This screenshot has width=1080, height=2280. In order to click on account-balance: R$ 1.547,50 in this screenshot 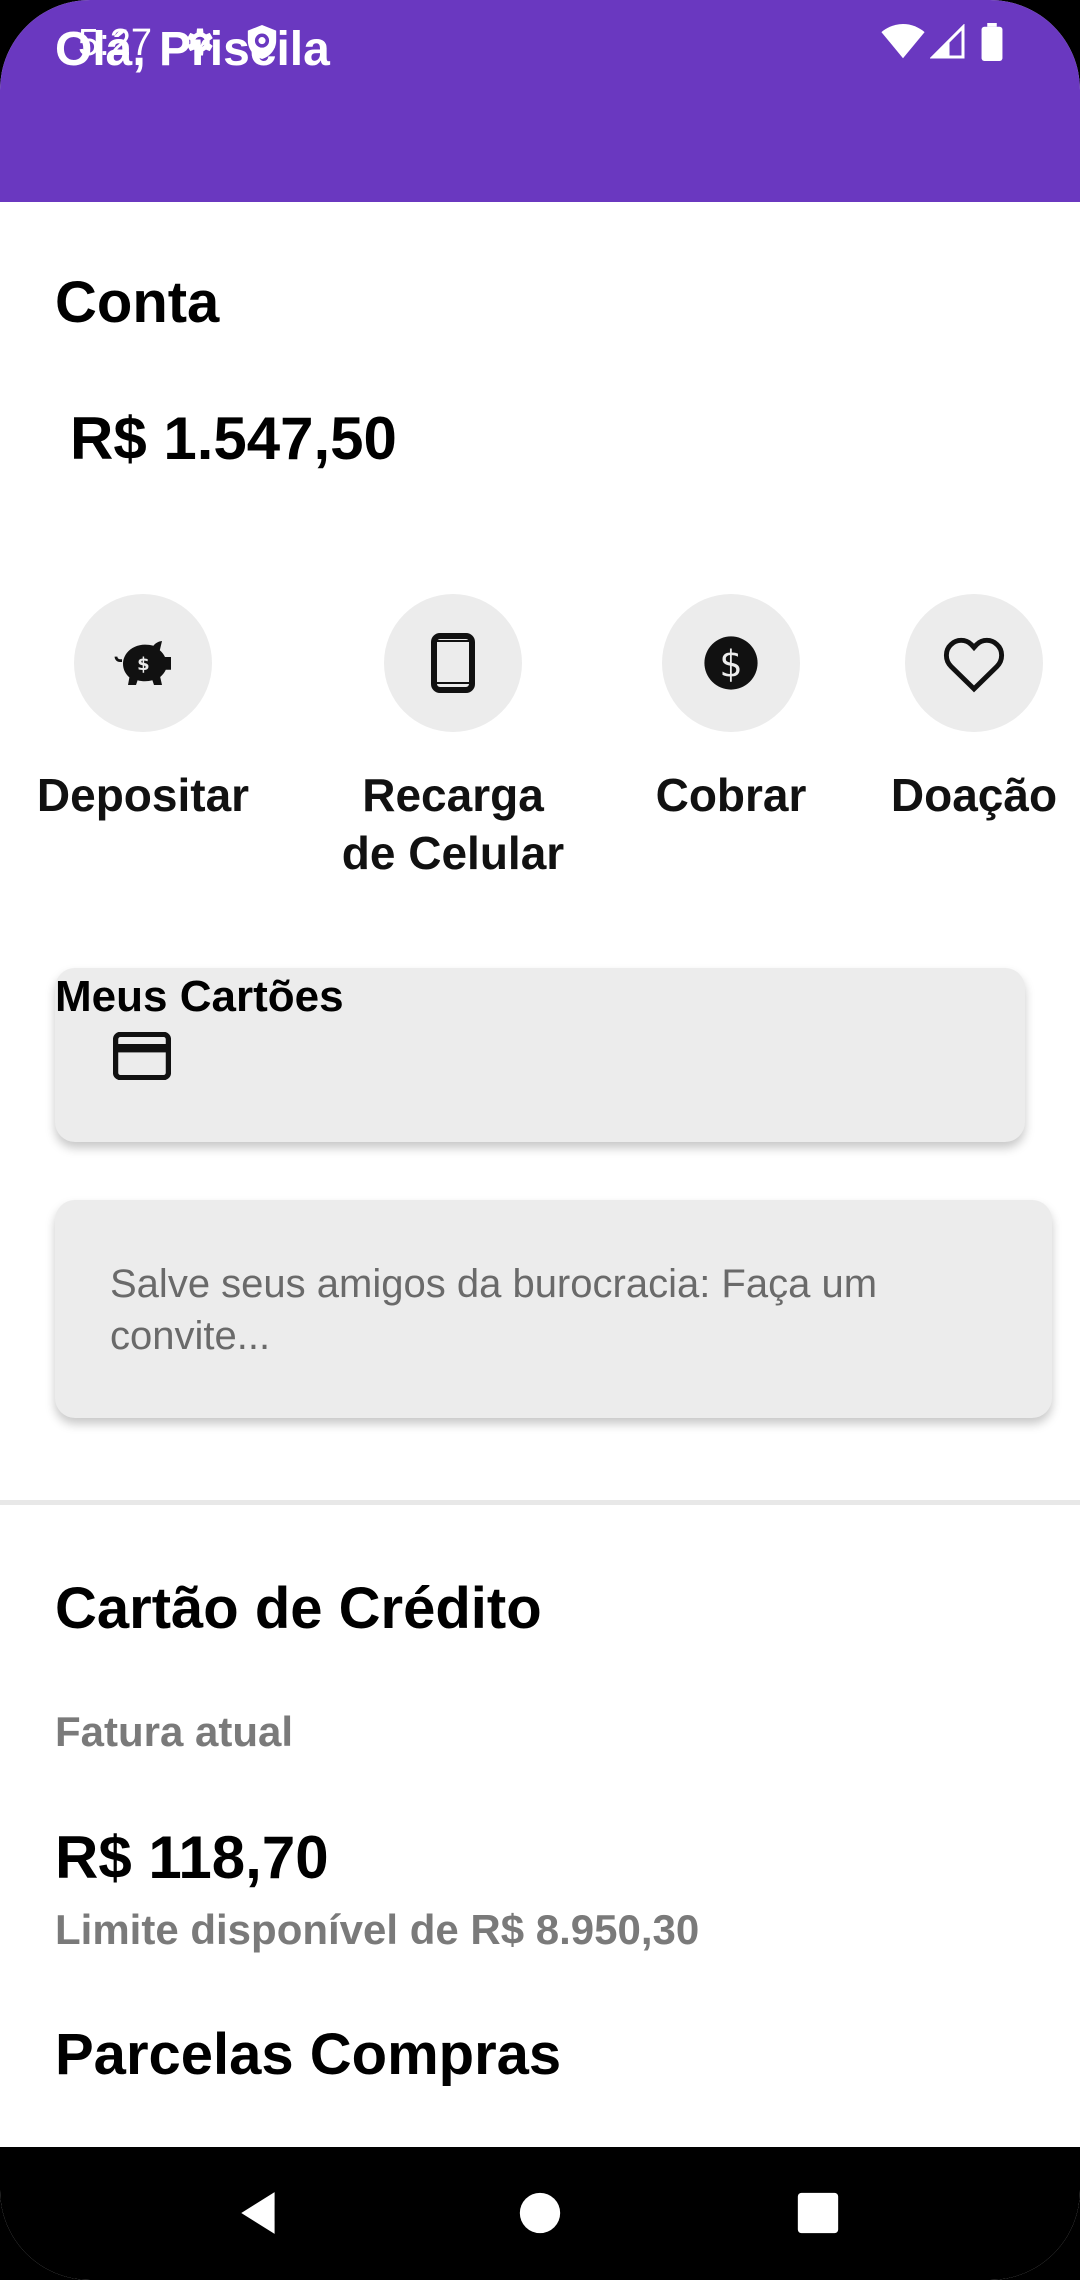, I will do `click(233, 438)`.